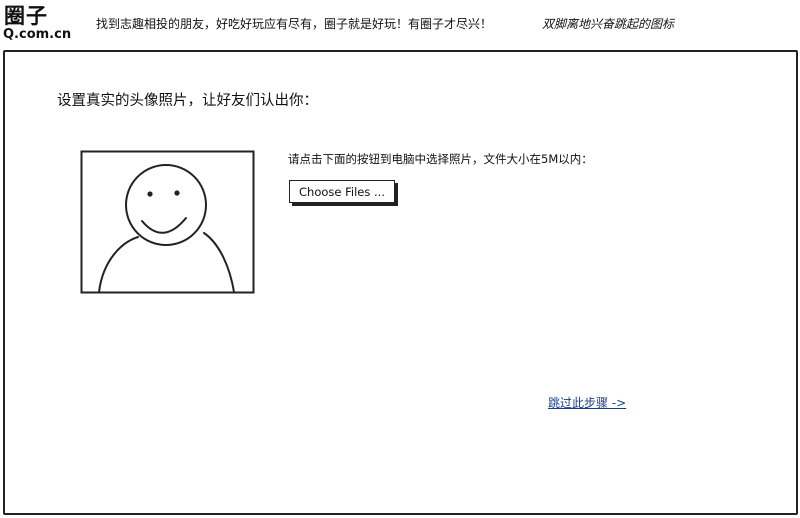  I want to click on skip-step-link: 跳过此步骤 ->, so click(587, 403).